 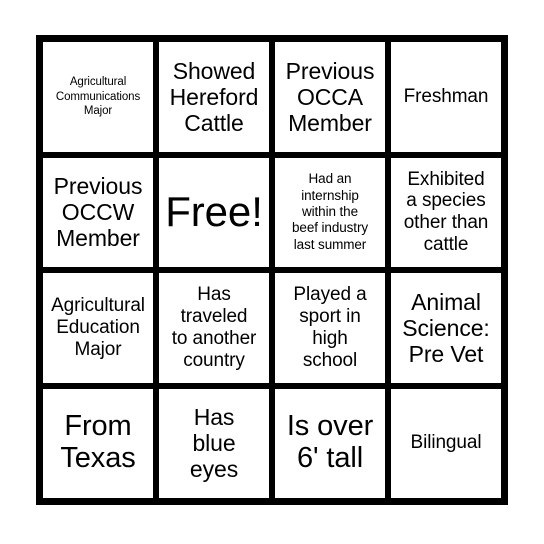 I want to click on bingo-cell-label: Has traveled to another country, so click(x=214, y=327).